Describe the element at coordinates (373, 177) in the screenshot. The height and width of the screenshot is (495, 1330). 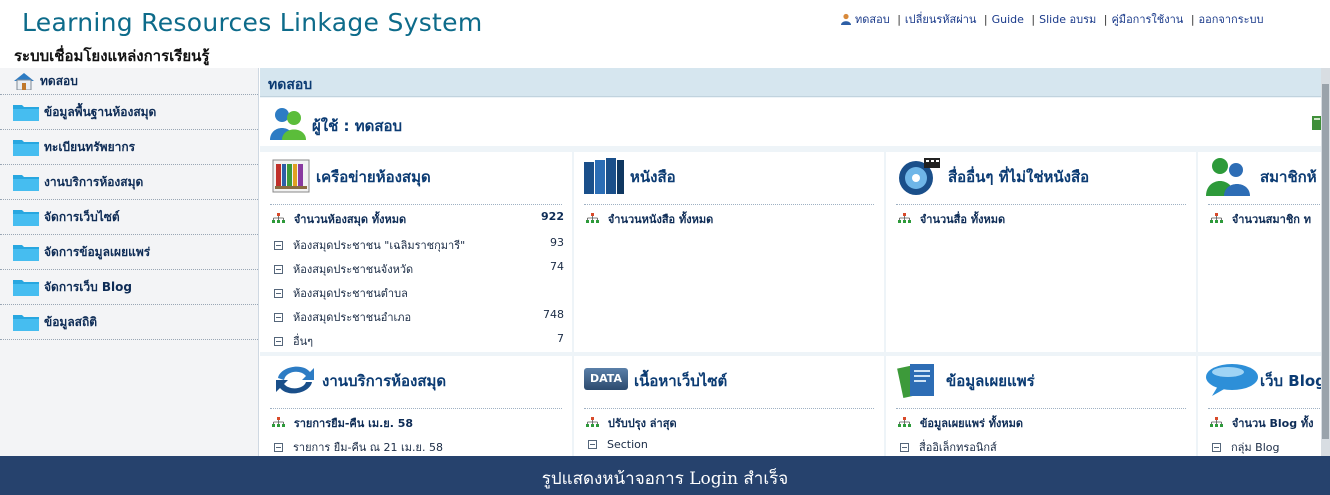
I see `panel-title: เครือข่ายห้องสมุด` at that location.